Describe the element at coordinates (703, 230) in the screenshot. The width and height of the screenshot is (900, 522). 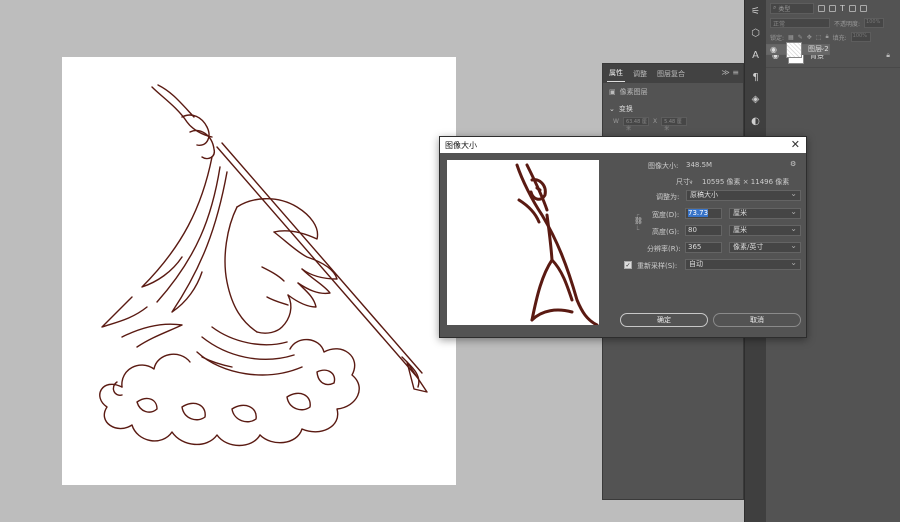
I see `height-input: 80` at that location.